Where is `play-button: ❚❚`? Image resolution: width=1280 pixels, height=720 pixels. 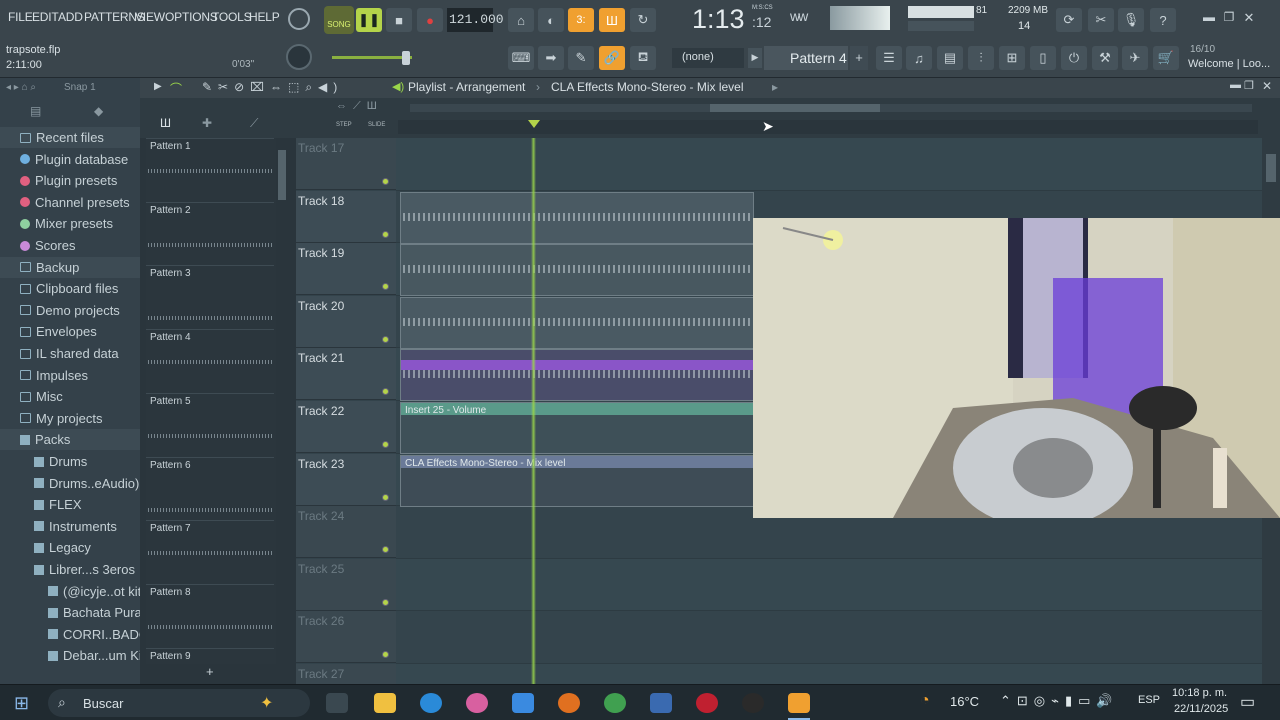 play-button: ❚❚ is located at coordinates (369, 20).